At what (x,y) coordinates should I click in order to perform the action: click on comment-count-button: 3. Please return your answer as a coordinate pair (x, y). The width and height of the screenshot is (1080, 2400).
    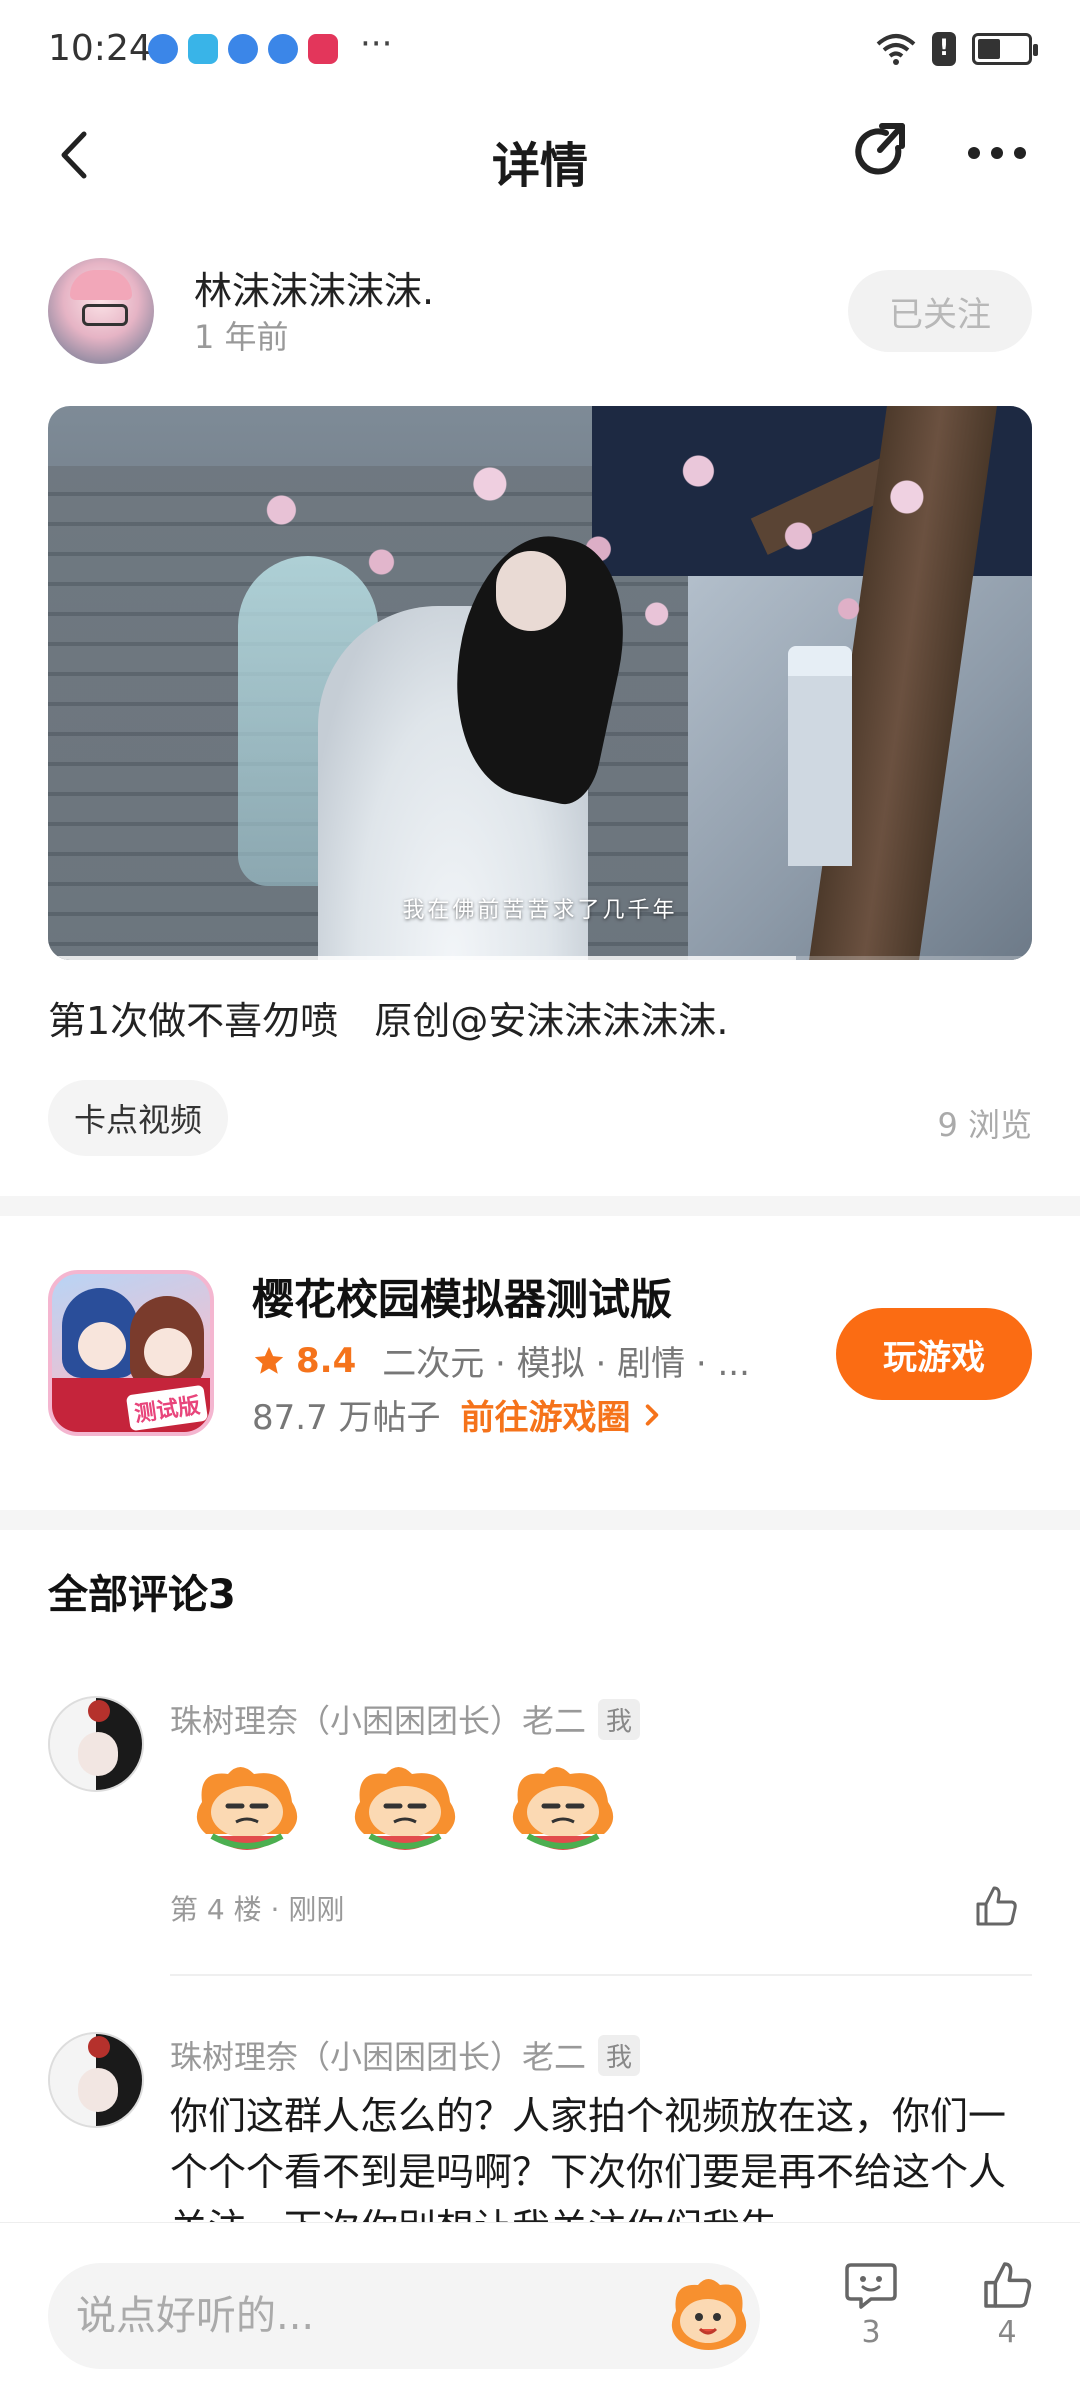
    Looking at the image, I should click on (871, 2317).